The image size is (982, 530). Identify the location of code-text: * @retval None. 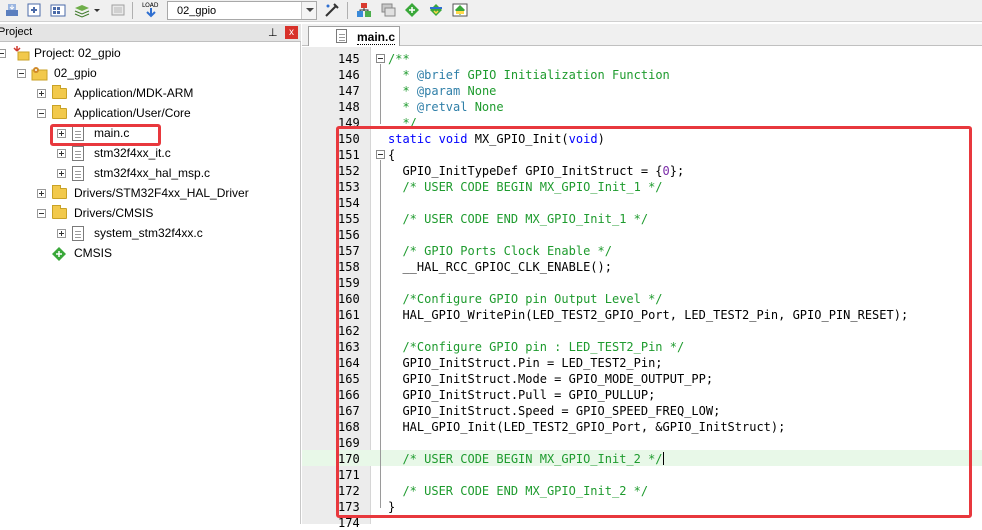
(446, 107).